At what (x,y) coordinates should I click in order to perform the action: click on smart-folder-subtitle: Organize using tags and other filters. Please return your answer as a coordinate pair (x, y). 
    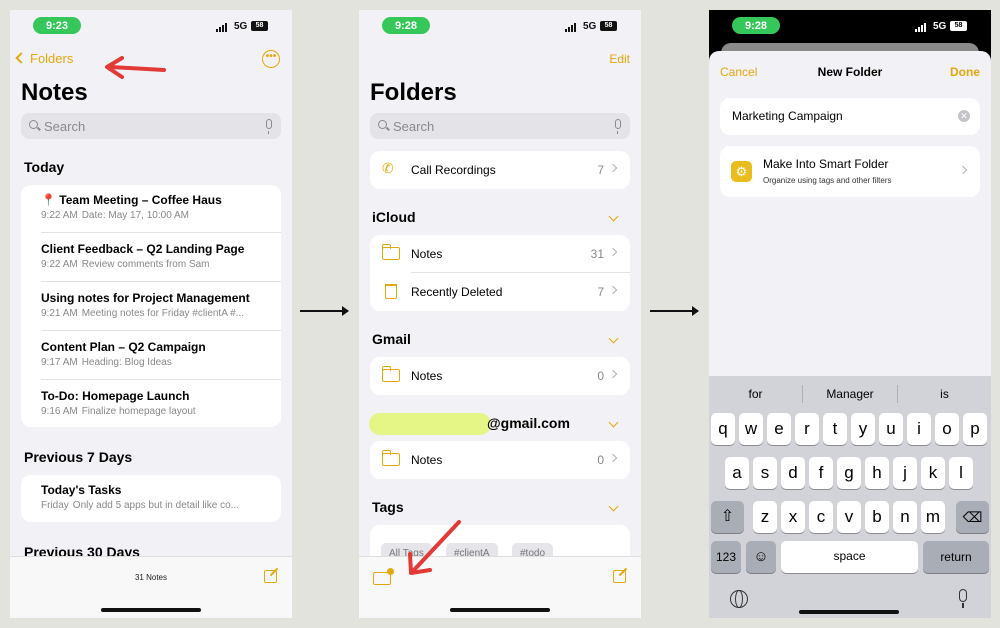
    Looking at the image, I should click on (827, 180).